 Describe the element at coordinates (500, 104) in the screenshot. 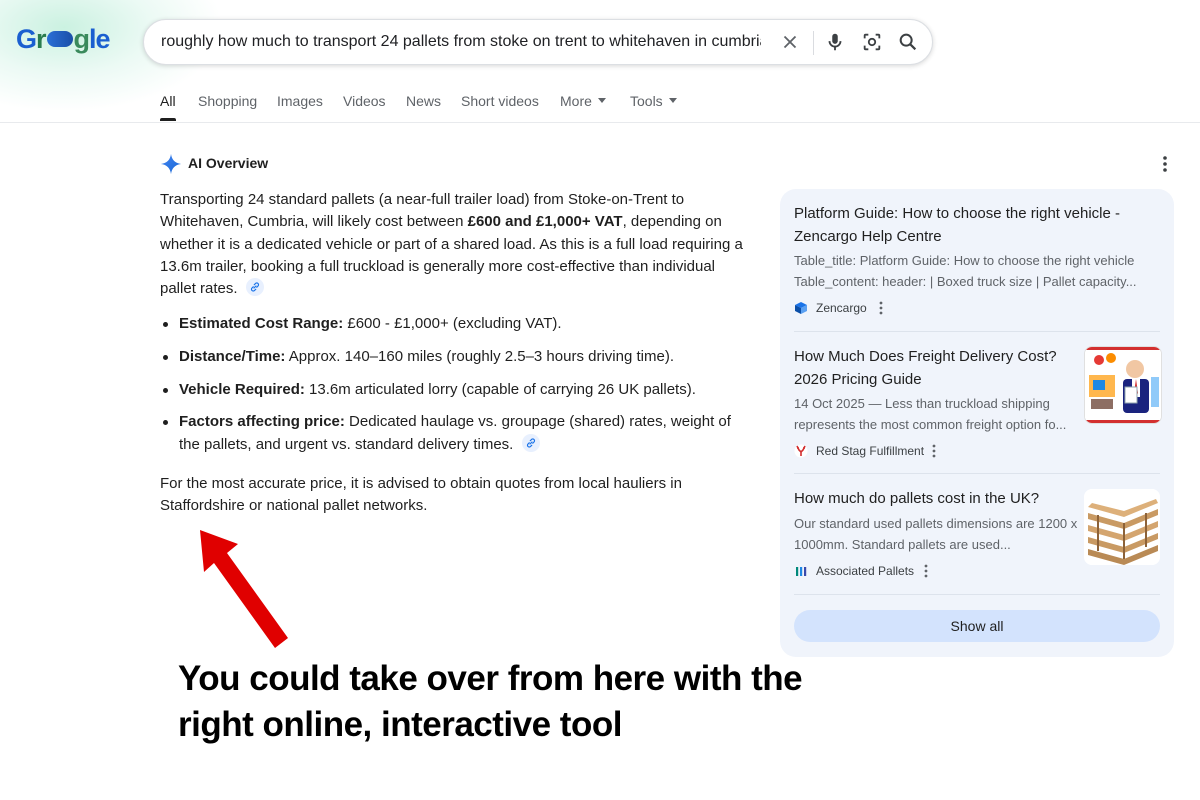

I see `tab-short-videos: Short videos` at that location.